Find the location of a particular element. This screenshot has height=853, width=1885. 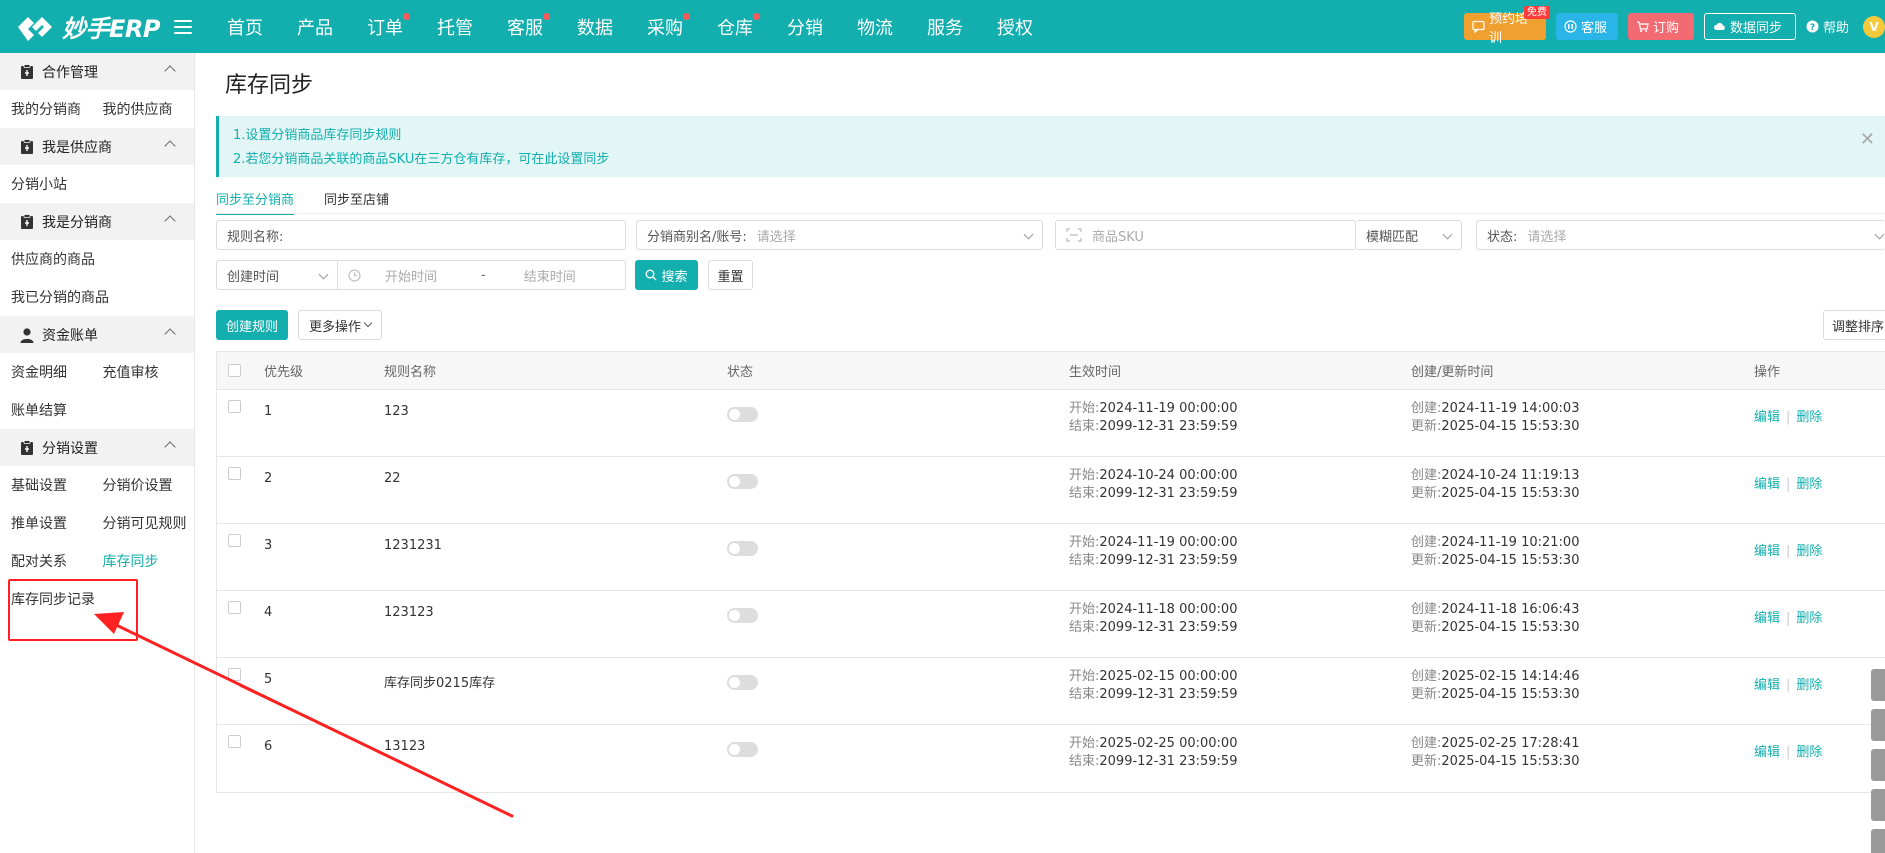

updated-value: 2025-04-15 15:53:30 is located at coordinates (1510, 761).